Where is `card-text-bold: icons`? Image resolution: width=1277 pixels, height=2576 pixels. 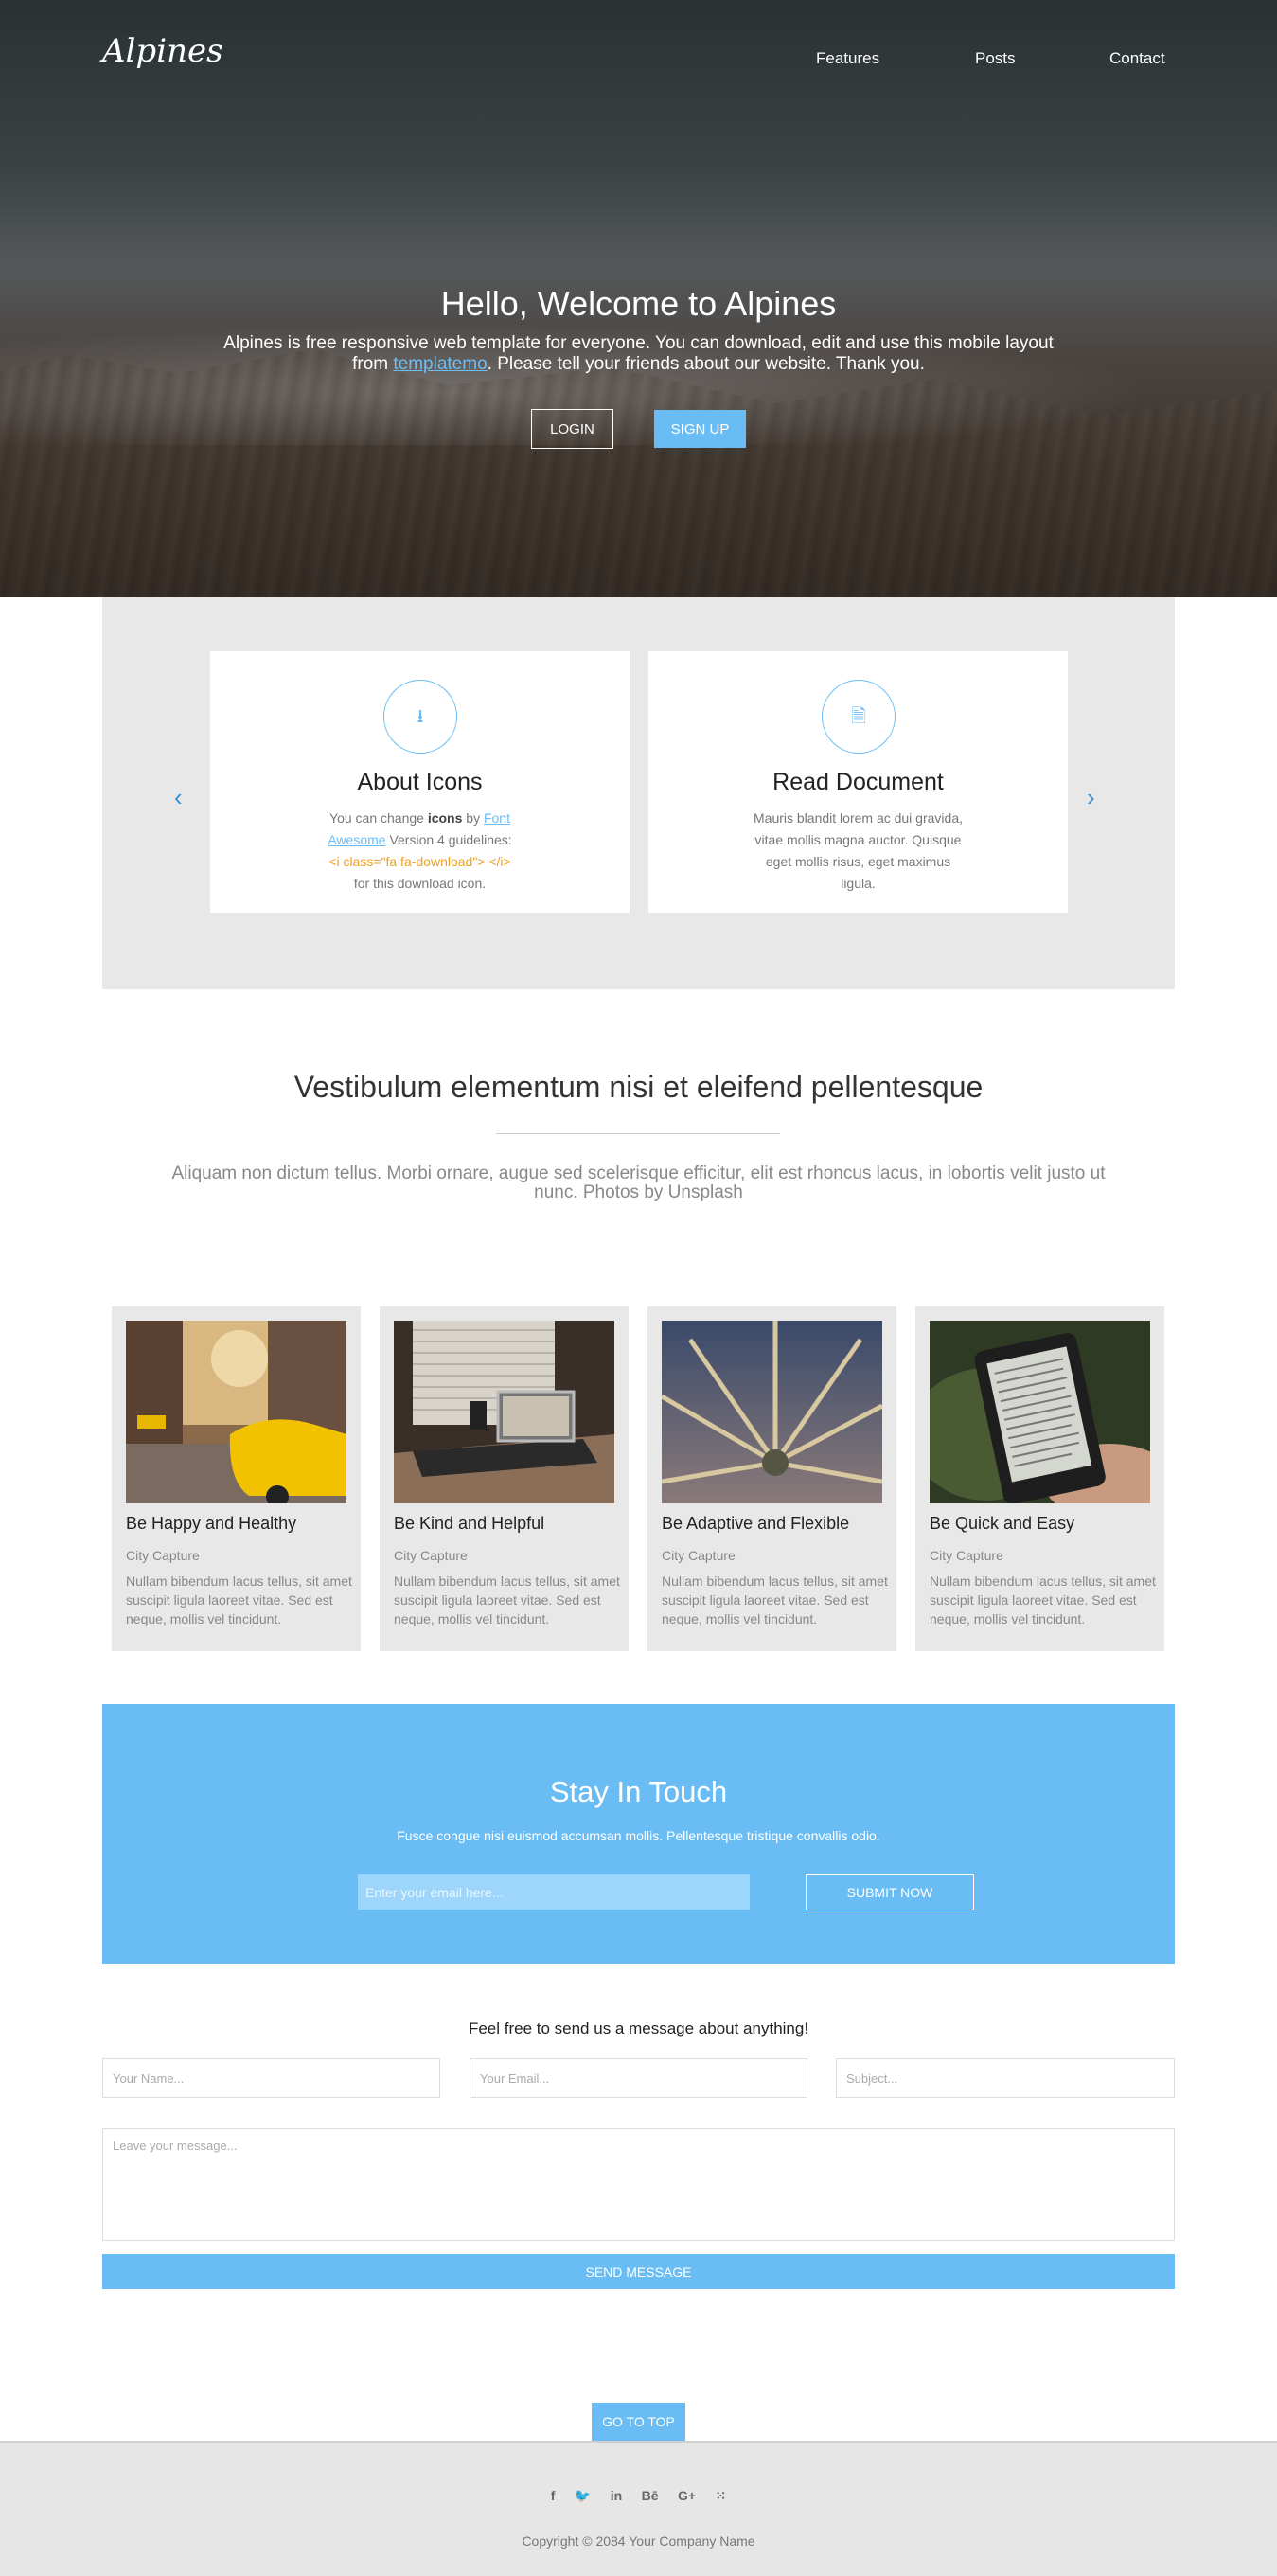 card-text-bold: icons is located at coordinates (445, 818).